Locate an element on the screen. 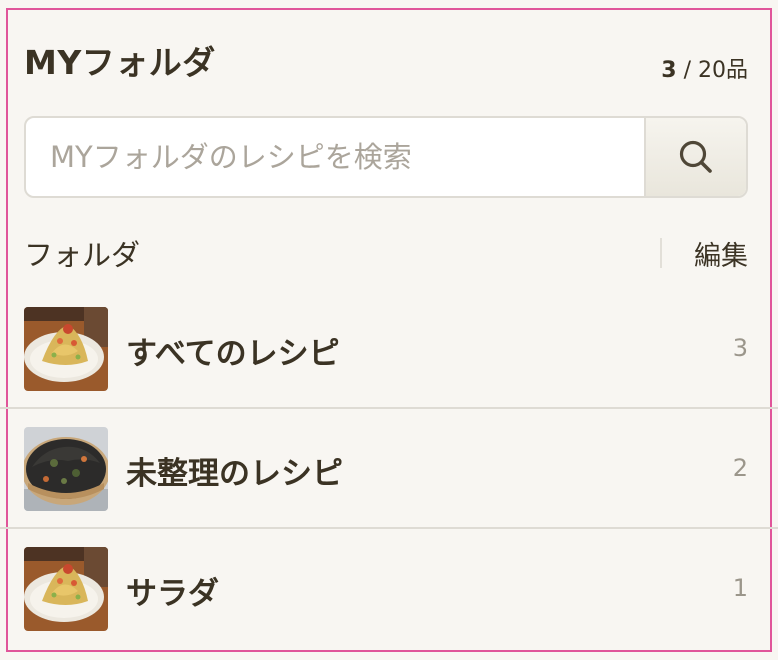 The image size is (778, 660). edit-button: 編集 is located at coordinates (721, 253).